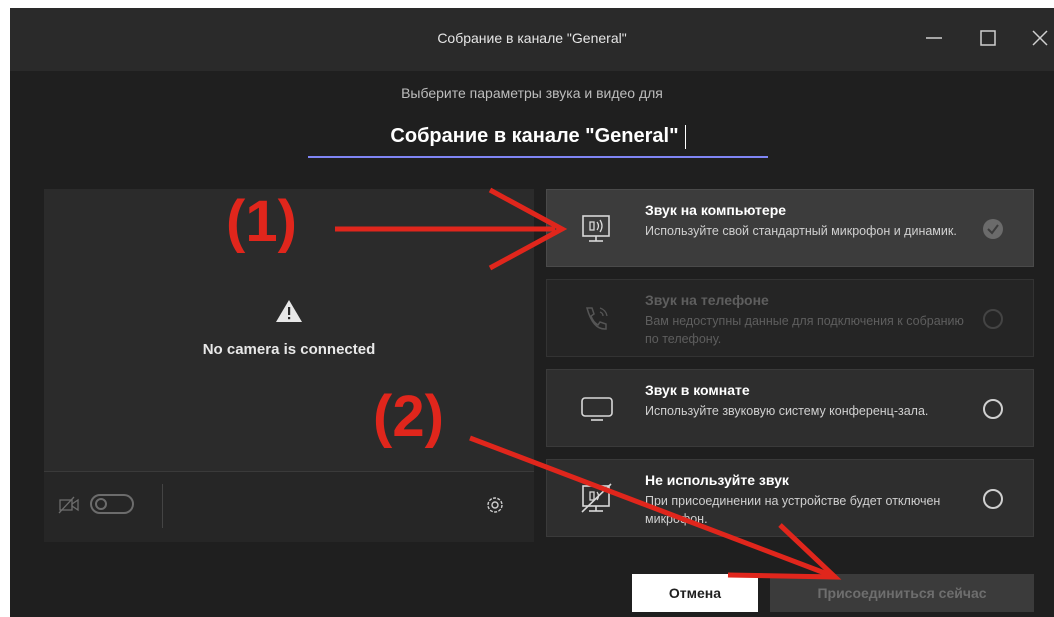  I want to click on text-caret, so click(685, 136).